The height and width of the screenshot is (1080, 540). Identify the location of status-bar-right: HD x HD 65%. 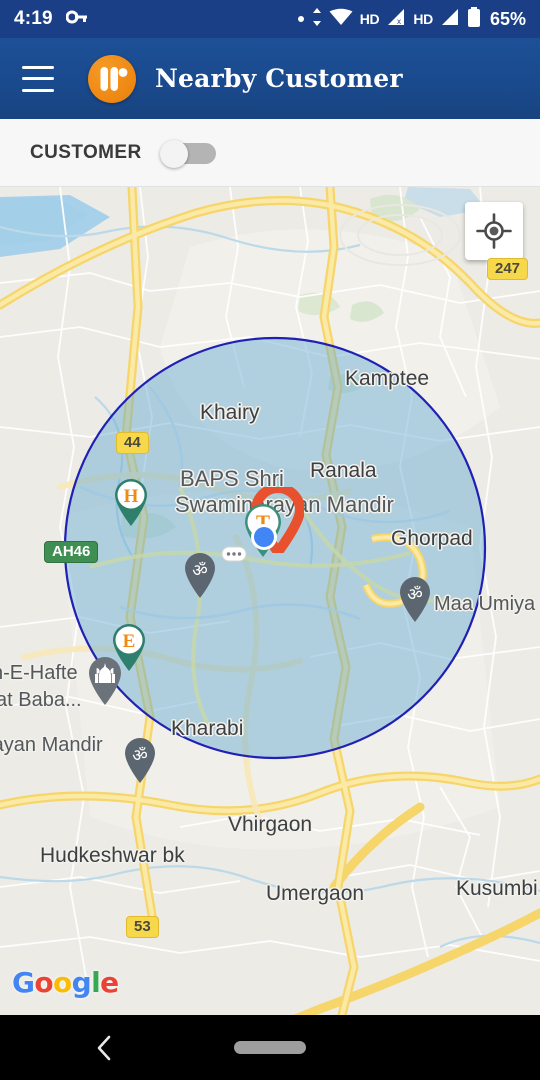
(411, 19).